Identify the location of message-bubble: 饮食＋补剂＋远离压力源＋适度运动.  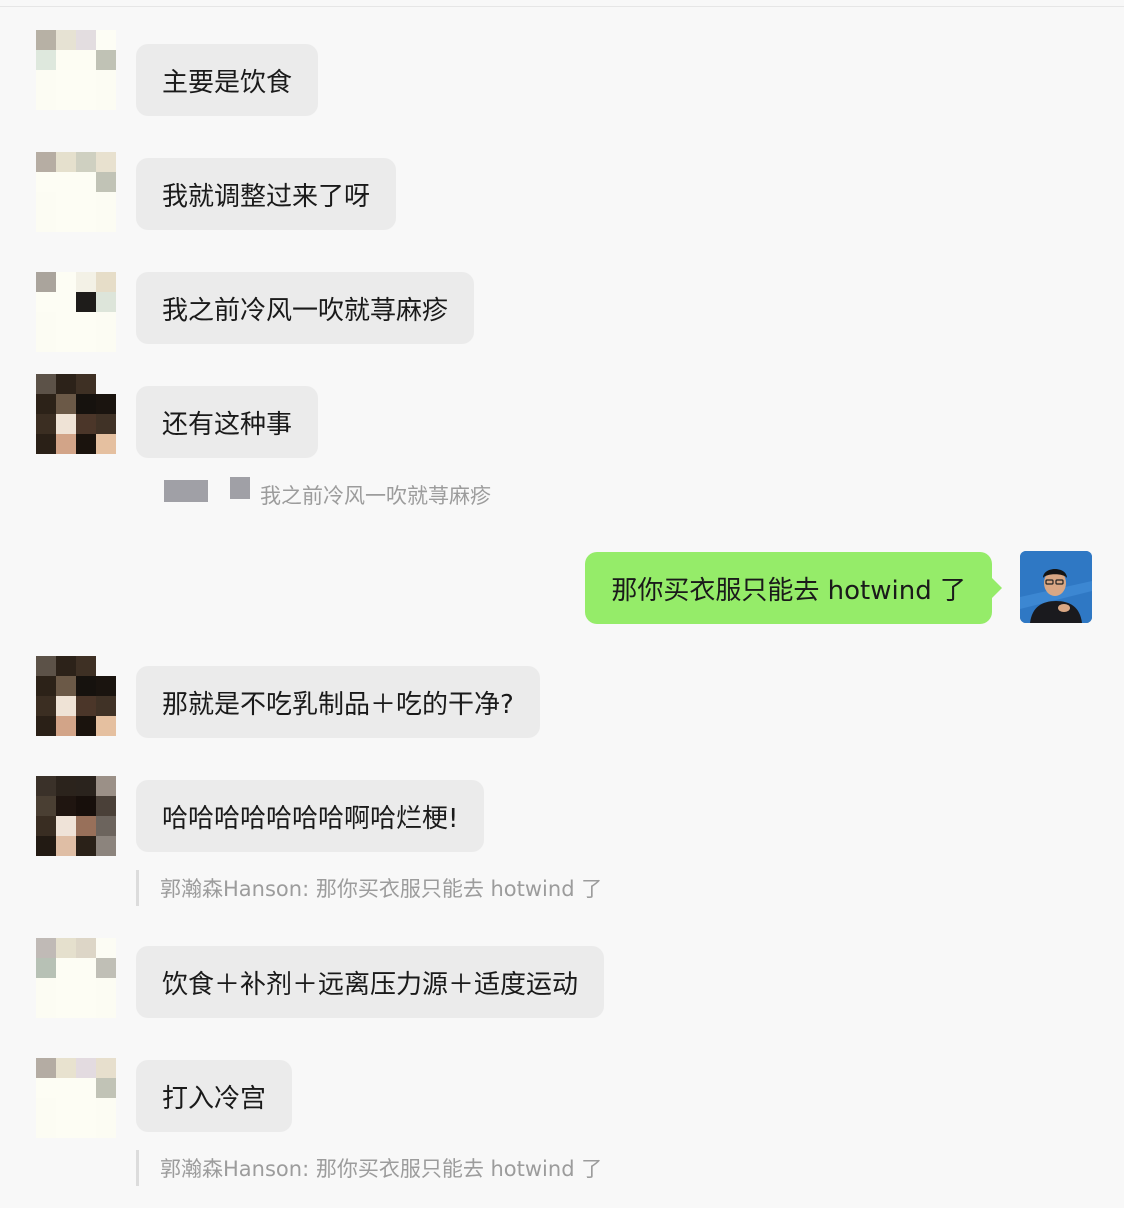
(370, 982).